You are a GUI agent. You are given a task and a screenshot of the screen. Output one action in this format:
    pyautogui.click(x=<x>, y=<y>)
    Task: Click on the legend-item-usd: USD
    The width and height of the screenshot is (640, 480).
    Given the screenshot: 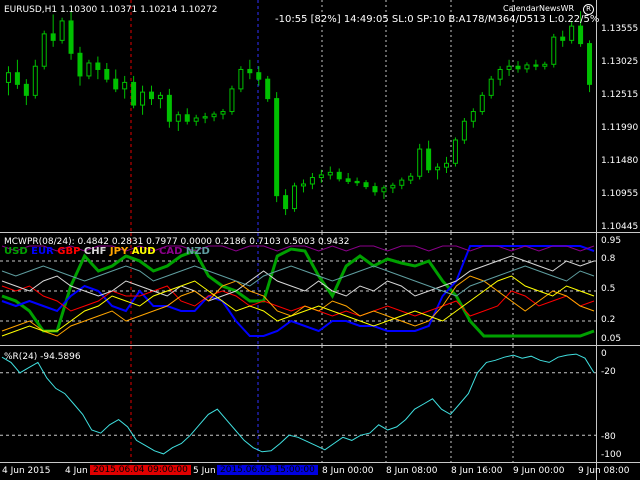 What is the action you would take?
    pyautogui.click(x=18, y=251)
    